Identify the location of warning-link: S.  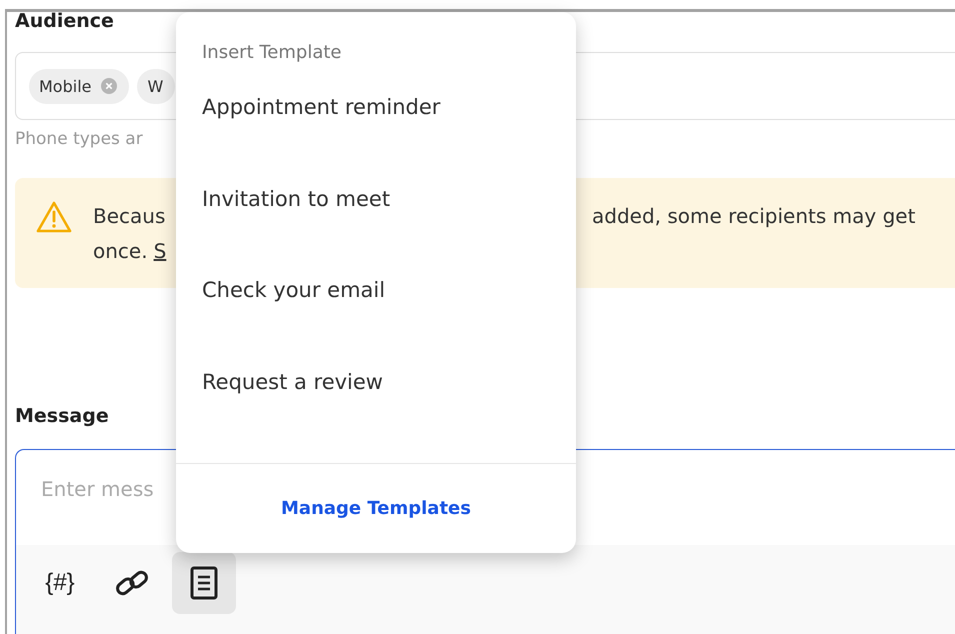
(160, 251).